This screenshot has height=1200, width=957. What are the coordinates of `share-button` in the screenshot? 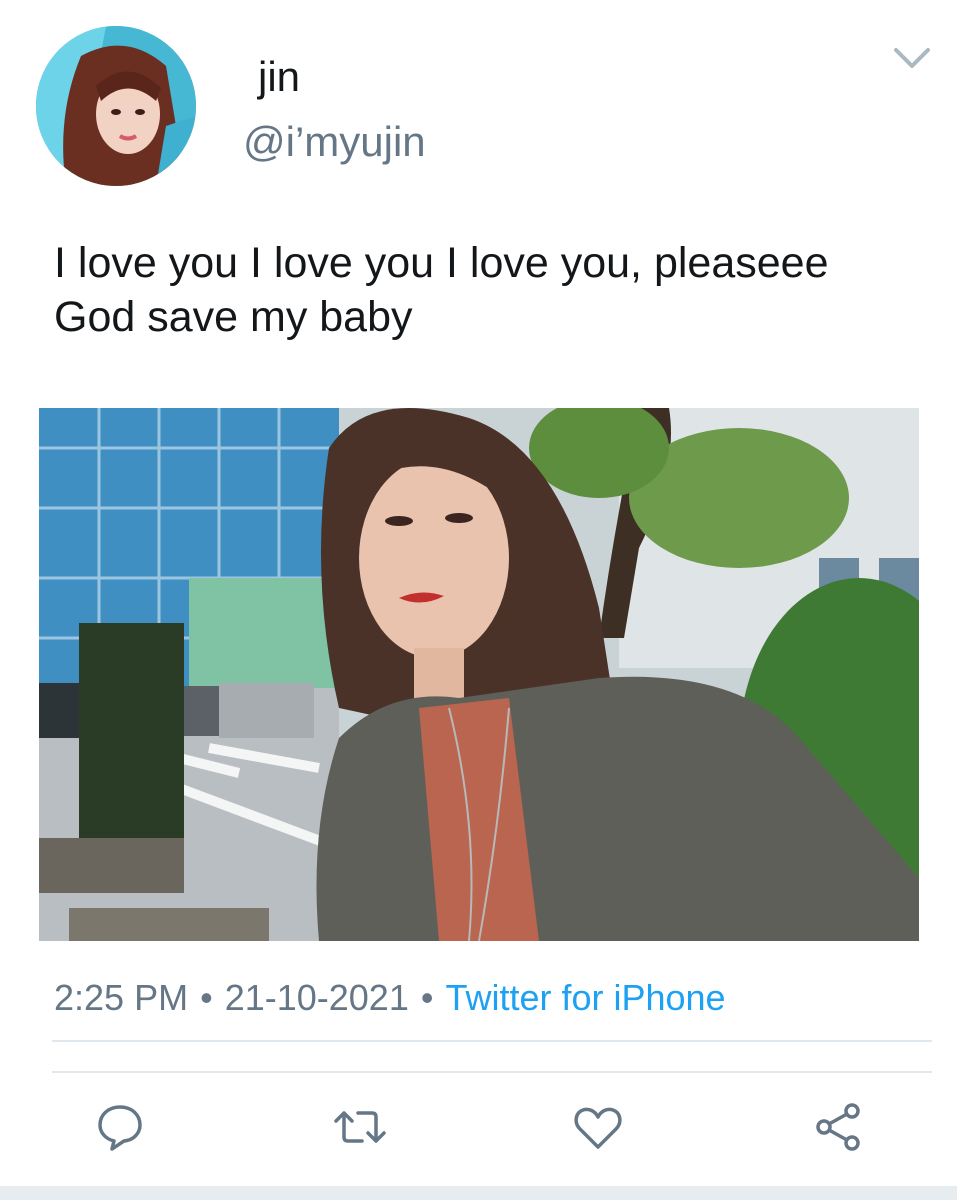 It's located at (838, 1127).